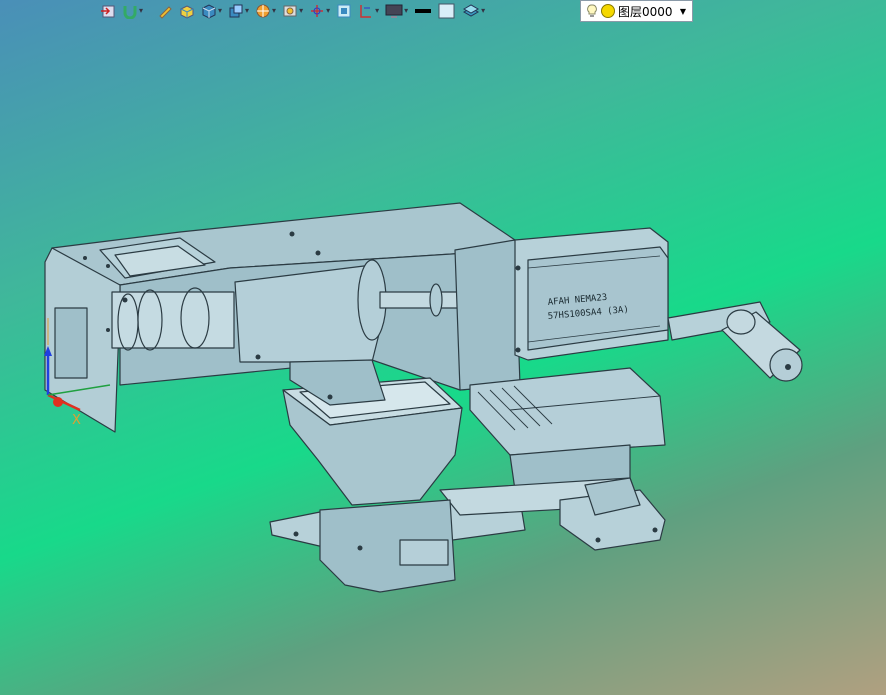 This screenshot has height=695, width=886. I want to click on layer-value: 图层0000, so click(645, 11).